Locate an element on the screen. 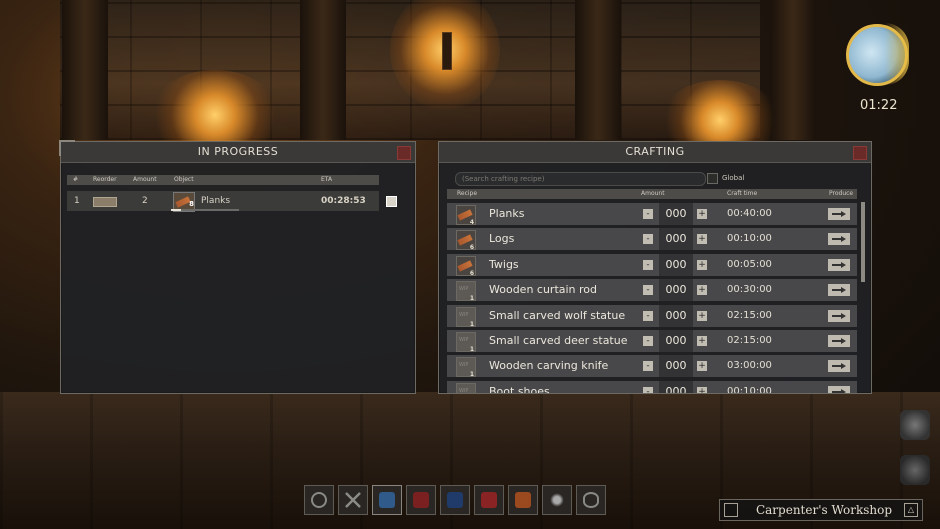  day-cycle-icon is located at coordinates (877, 54).